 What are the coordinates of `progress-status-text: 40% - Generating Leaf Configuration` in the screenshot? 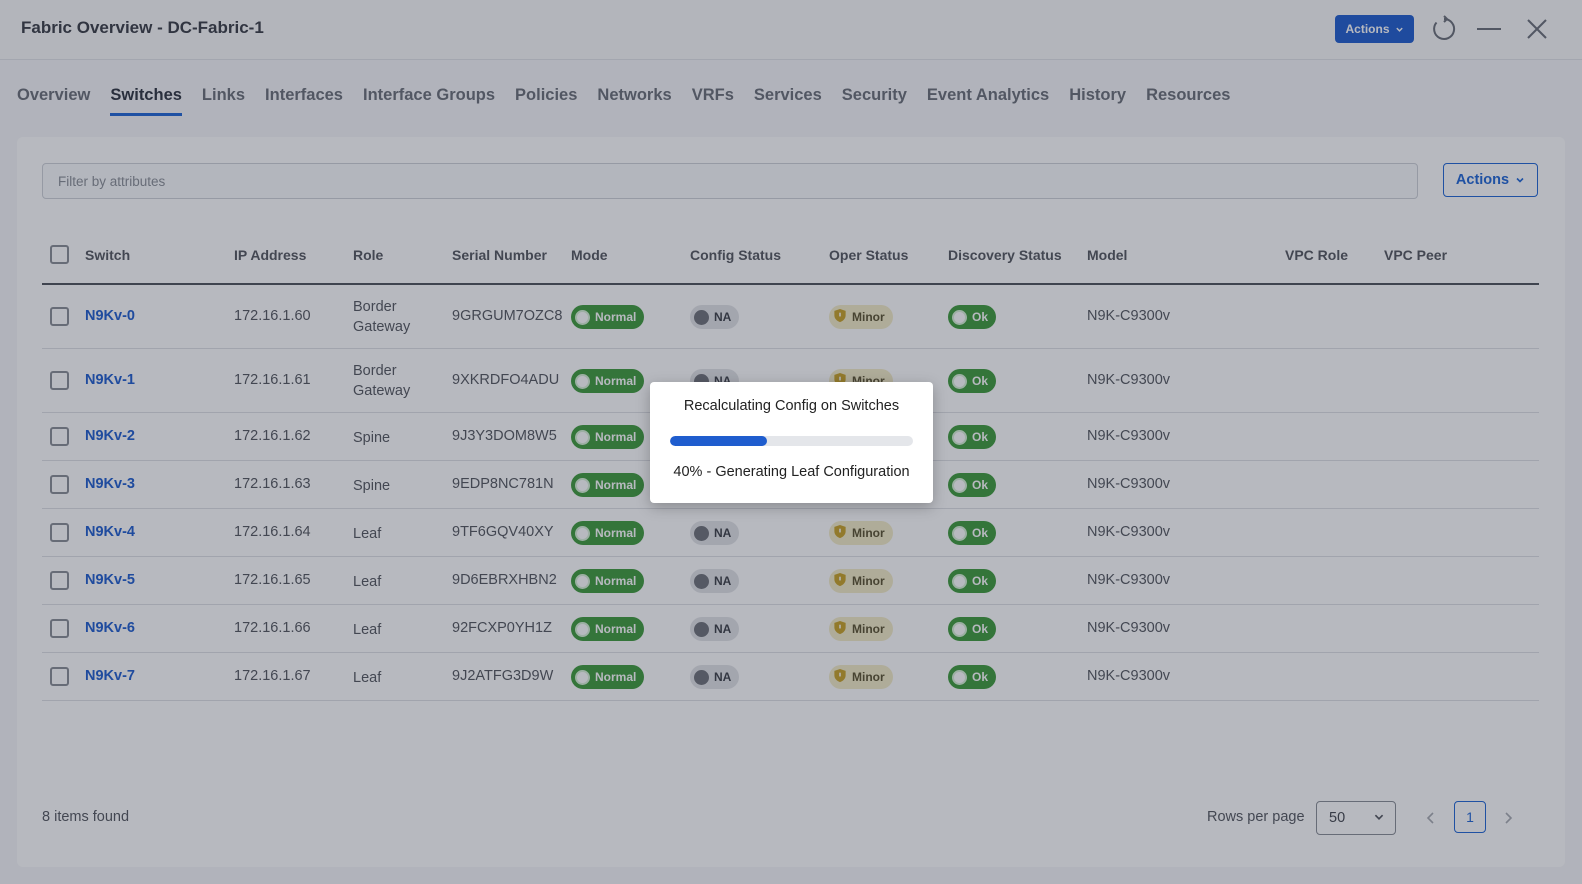 It's located at (791, 472).